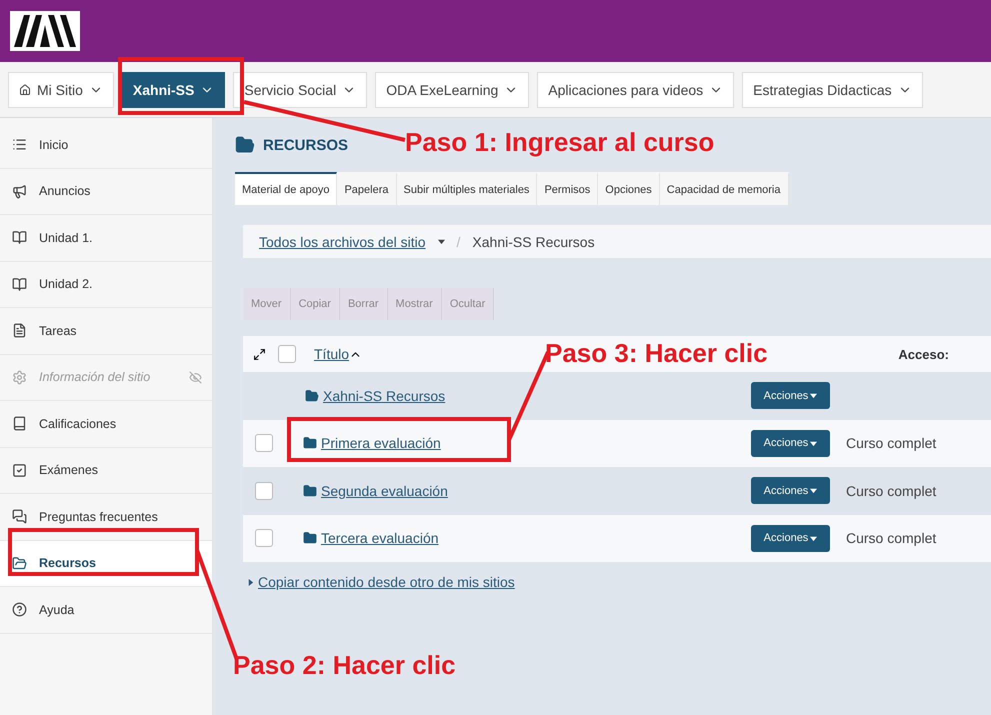 This screenshot has width=991, height=715. What do you see at coordinates (19, 610) in the screenshot?
I see `help-icon` at bounding box center [19, 610].